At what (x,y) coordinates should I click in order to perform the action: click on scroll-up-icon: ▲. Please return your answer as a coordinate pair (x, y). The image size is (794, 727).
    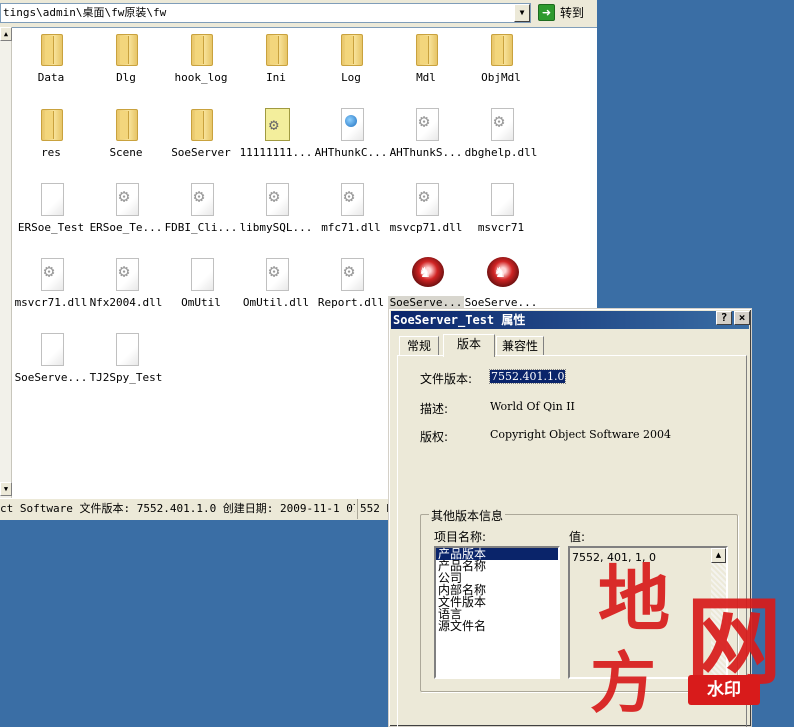
    Looking at the image, I should click on (6, 34).